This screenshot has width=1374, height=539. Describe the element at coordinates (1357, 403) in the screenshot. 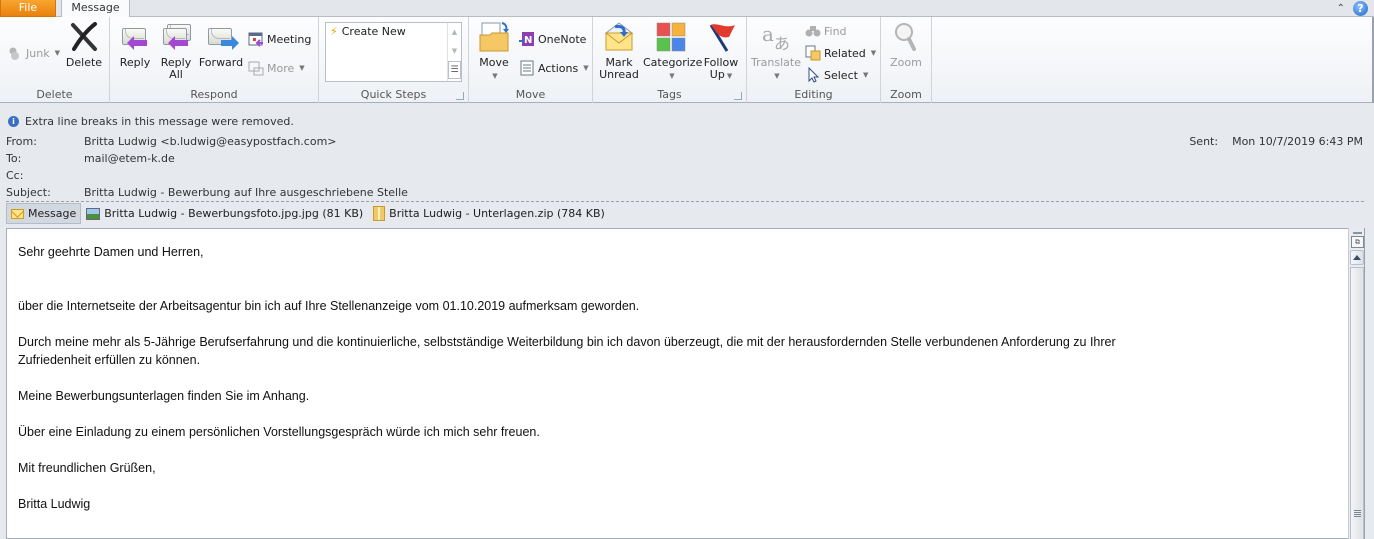

I see `scroll-thumb` at that location.